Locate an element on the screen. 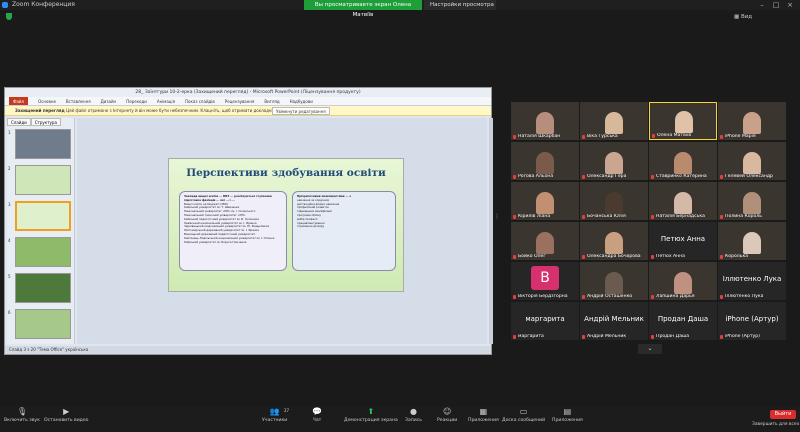 The width and height of the screenshot is (800, 432). participant-tile: Олександр Гера is located at coordinates (614, 161).